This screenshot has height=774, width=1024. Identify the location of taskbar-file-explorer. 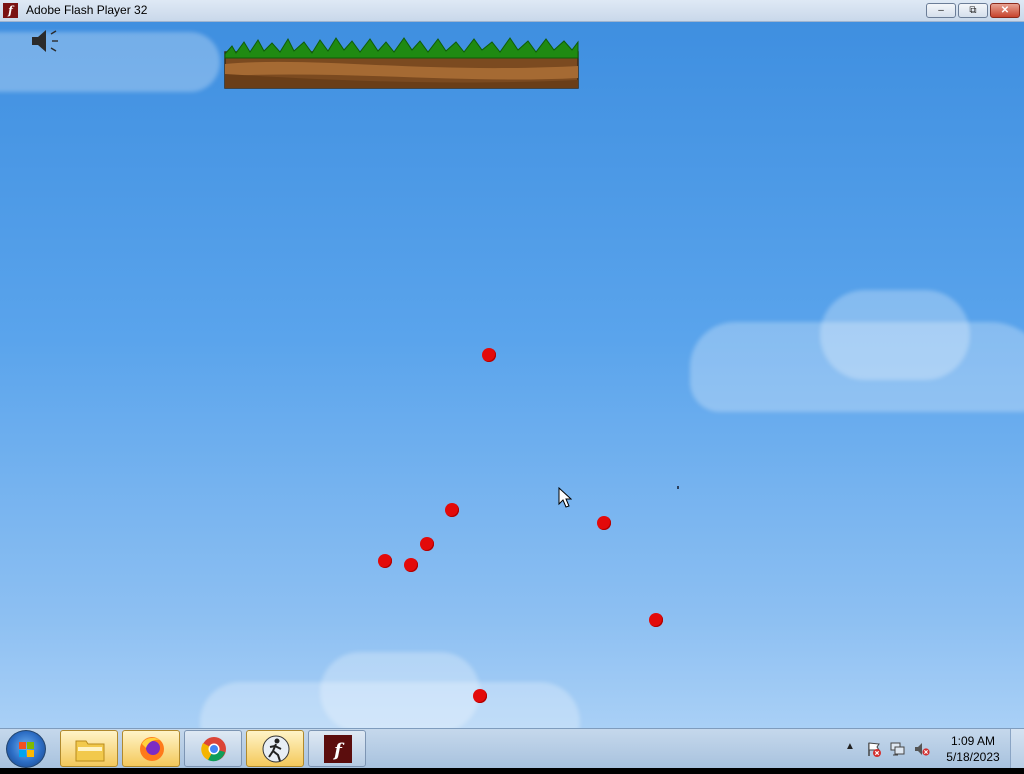
(89, 748).